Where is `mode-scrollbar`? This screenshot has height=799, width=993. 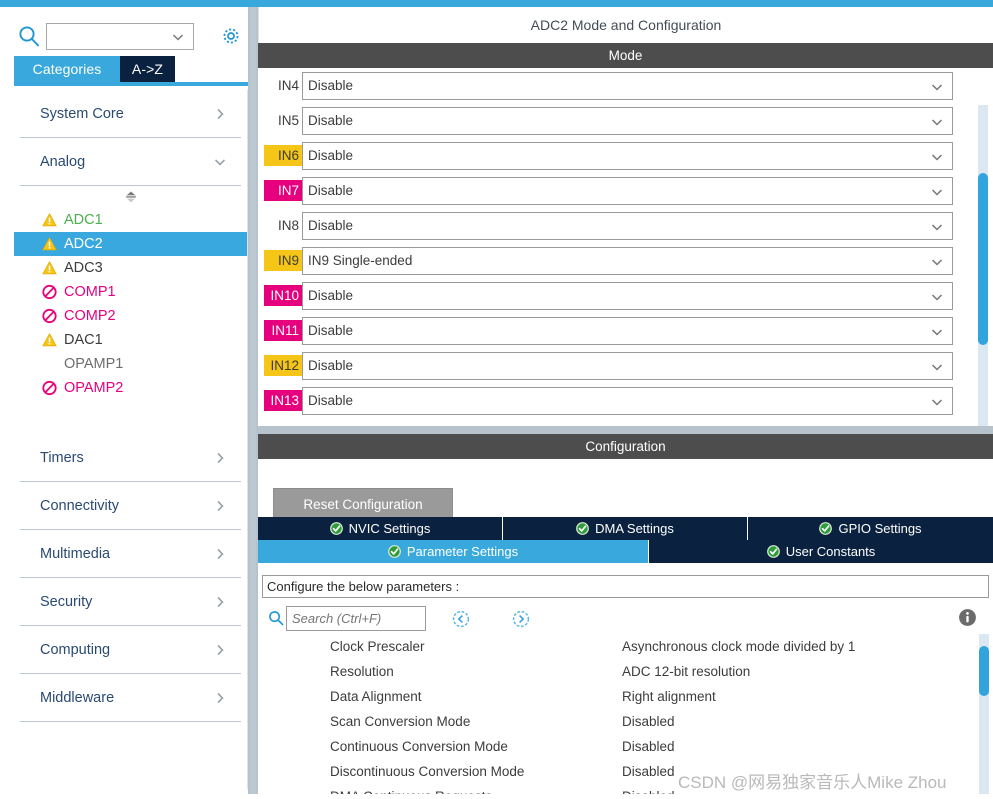 mode-scrollbar is located at coordinates (983, 281).